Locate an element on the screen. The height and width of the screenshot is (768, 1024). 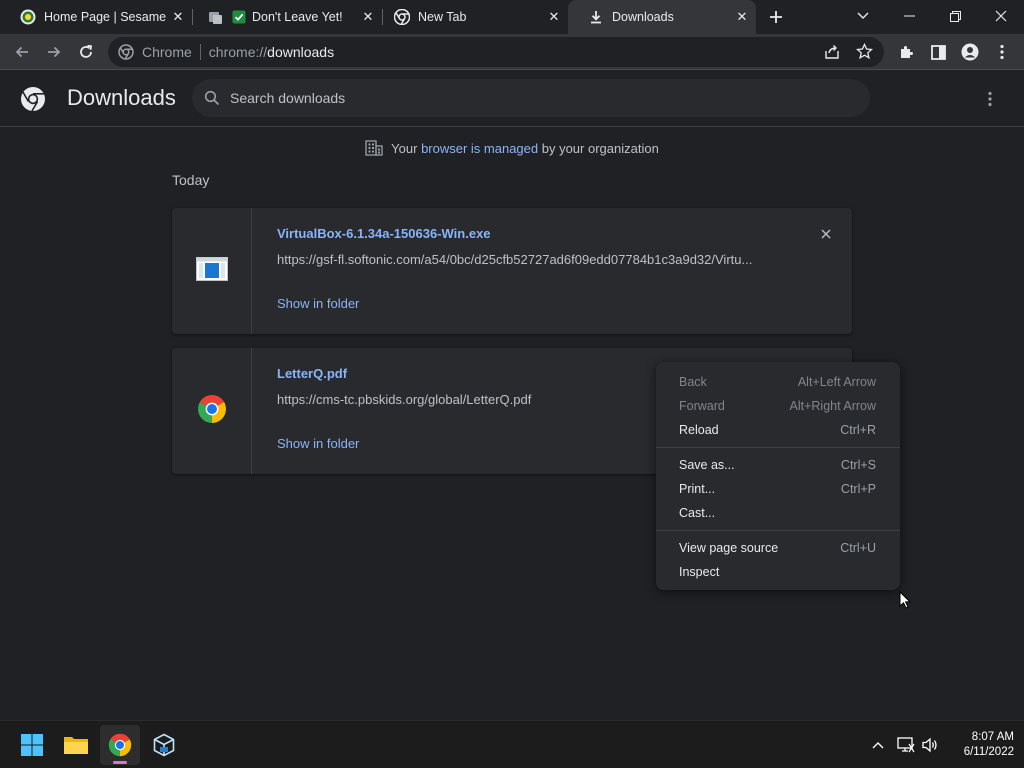
file-explorer-icon is located at coordinates (76, 745).